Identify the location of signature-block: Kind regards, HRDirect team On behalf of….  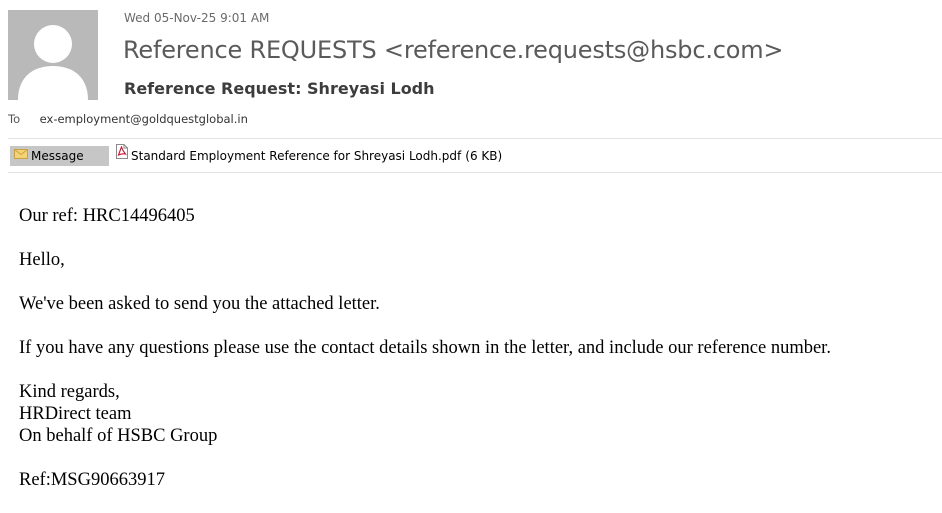
(476, 414).